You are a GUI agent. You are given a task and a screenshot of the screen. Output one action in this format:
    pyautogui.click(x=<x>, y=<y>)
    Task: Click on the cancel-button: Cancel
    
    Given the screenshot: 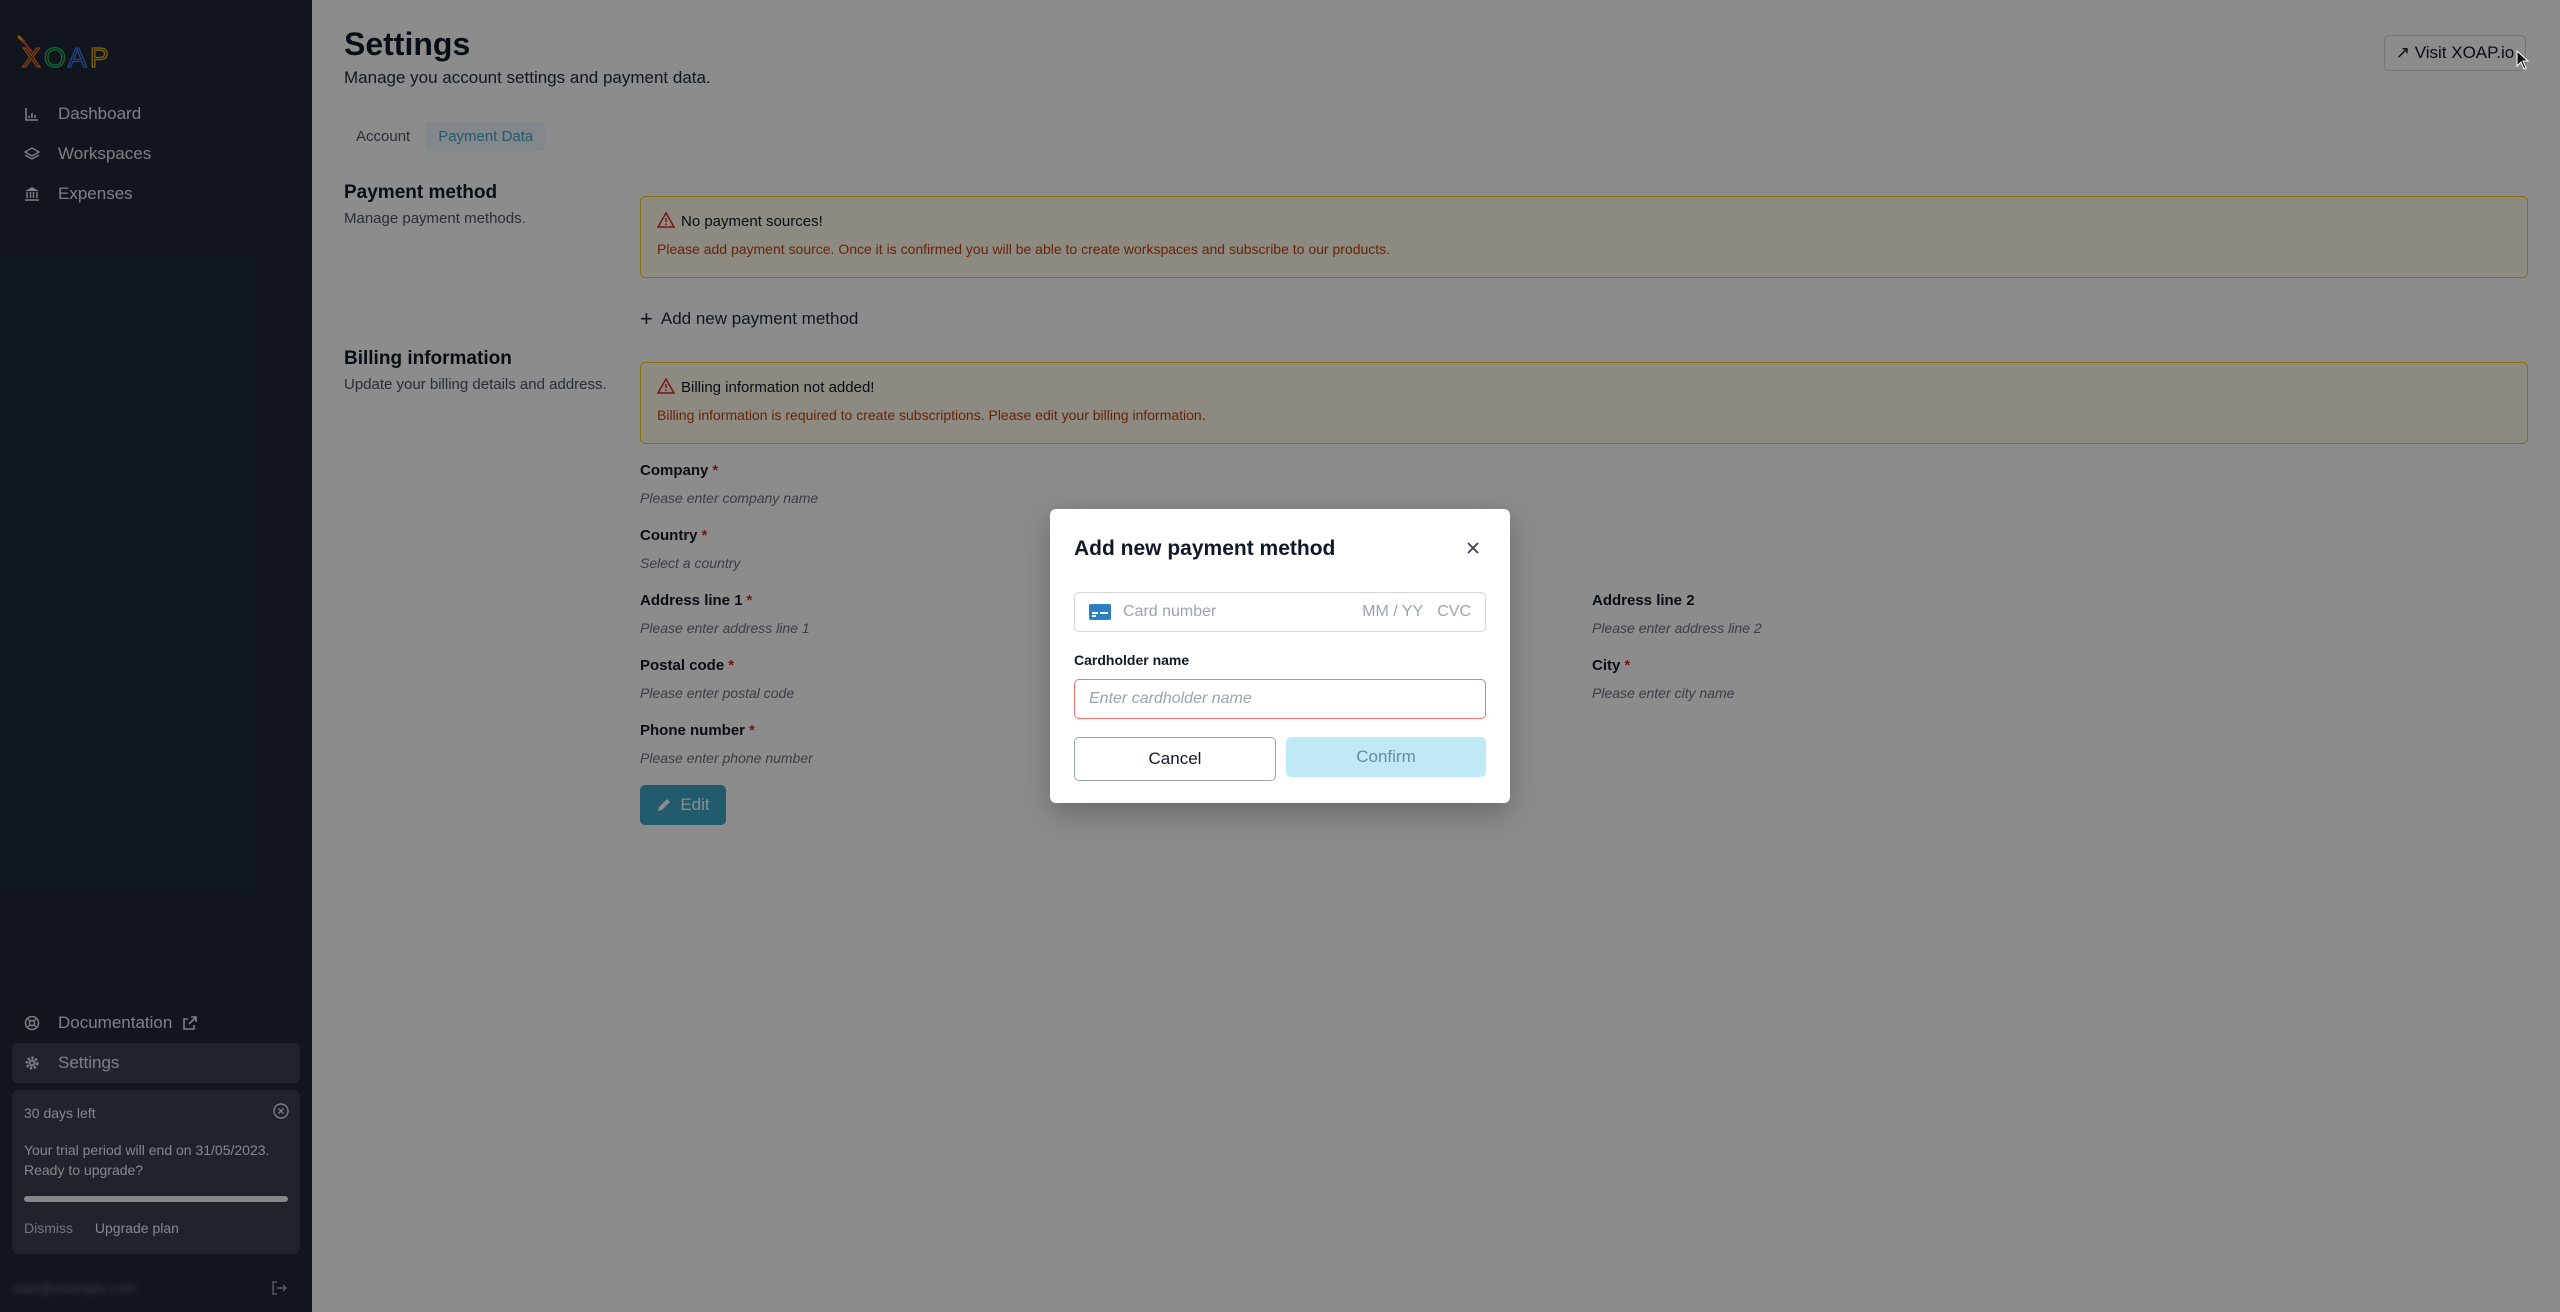 What is the action you would take?
    pyautogui.click(x=1175, y=759)
    